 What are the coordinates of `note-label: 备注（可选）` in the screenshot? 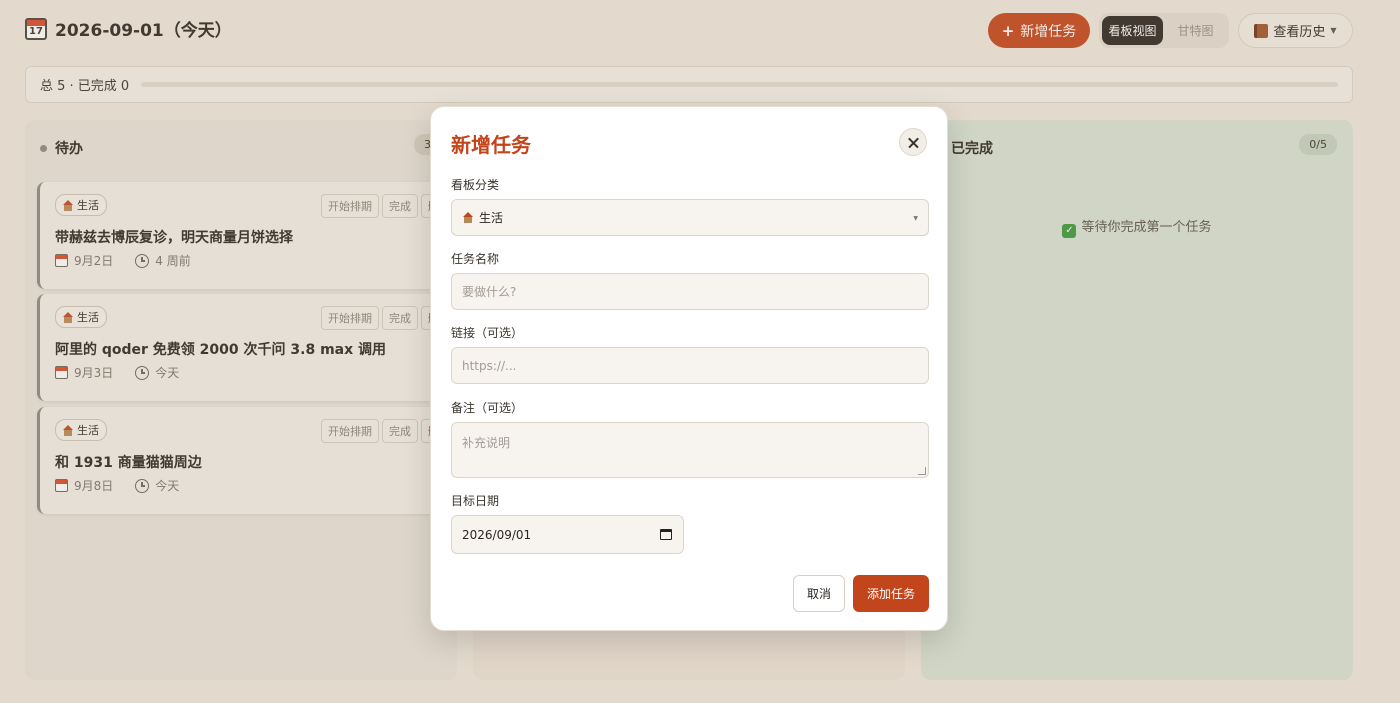 It's located at (487, 408).